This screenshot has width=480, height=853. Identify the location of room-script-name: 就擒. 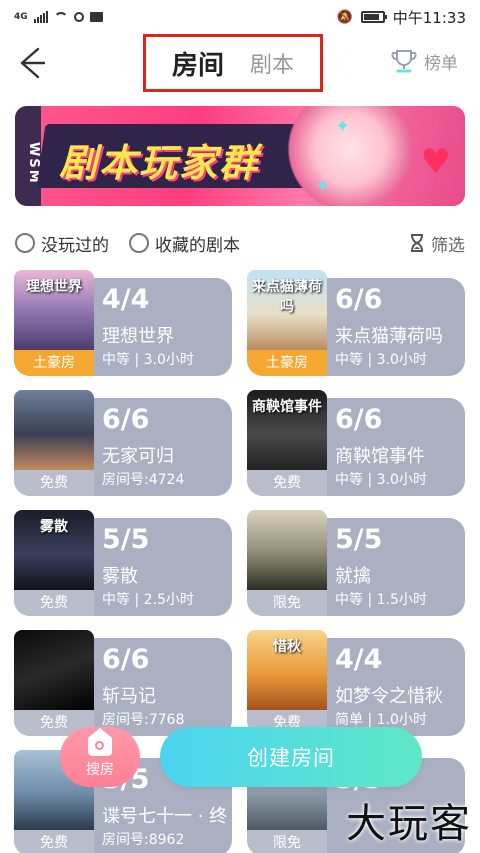
(353, 576).